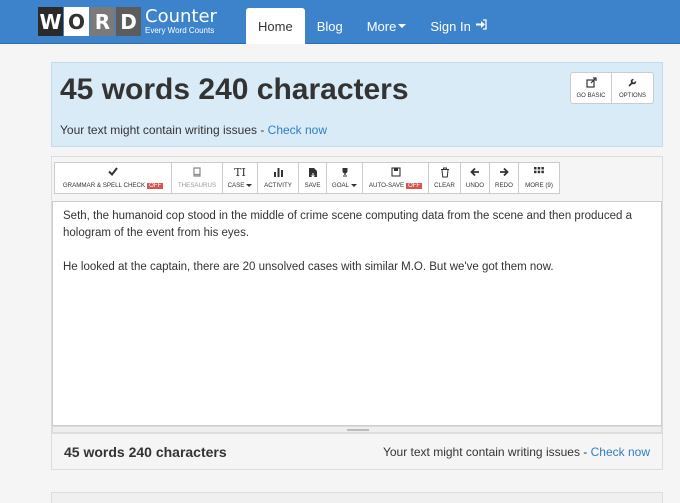 Image resolution: width=680 pixels, height=503 pixels. What do you see at coordinates (354, 185) in the screenshot?
I see `goal-caret-icon` at bounding box center [354, 185].